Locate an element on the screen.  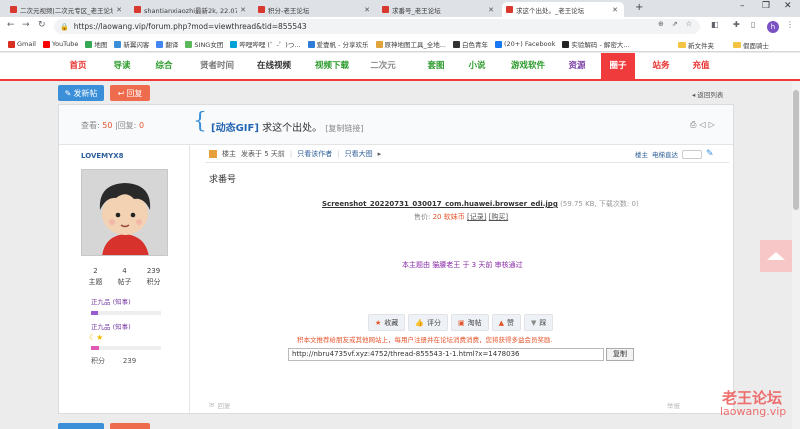
only-big-image-link: 只看大图 is located at coordinates (359, 154).